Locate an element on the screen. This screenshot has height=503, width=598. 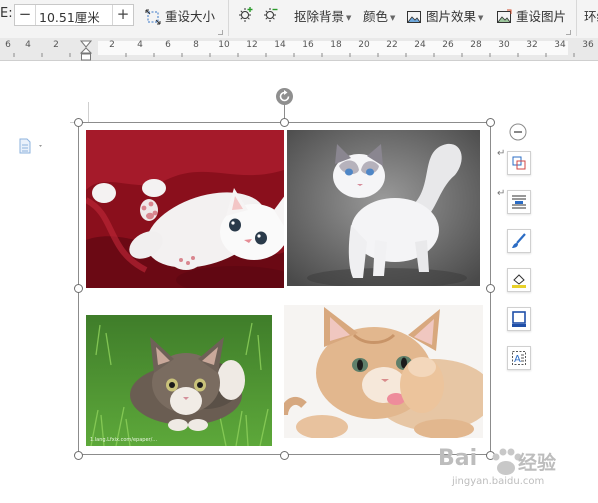
picture-effects-label: 图片效果 is located at coordinates (450, 16).